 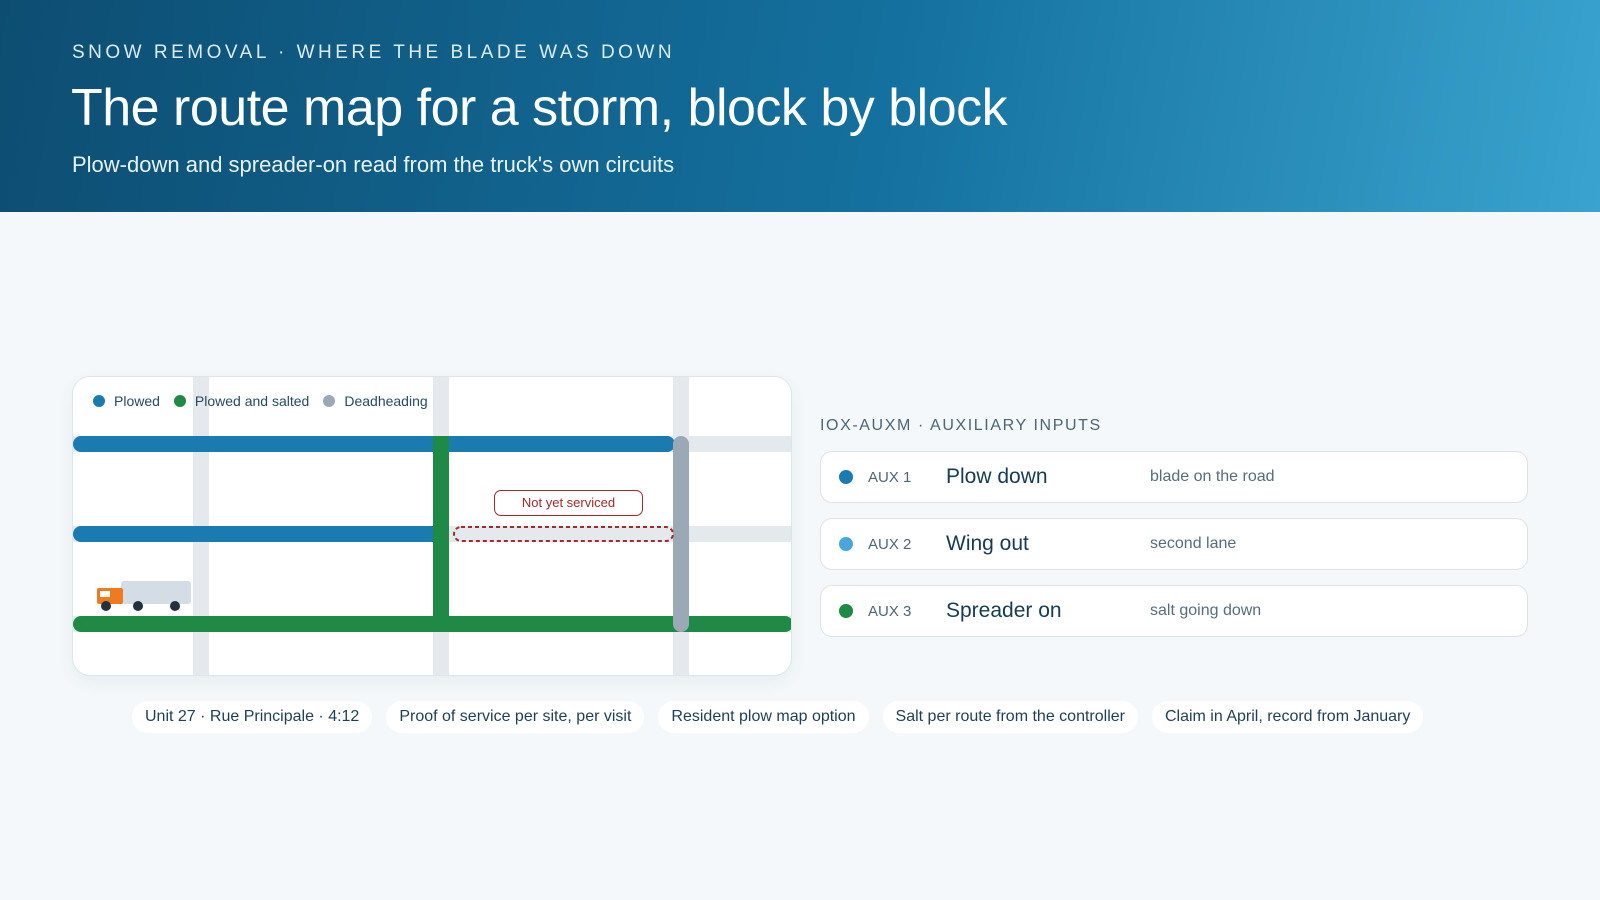 I want to click on plowed-segment-middle, so click(x=257, y=534).